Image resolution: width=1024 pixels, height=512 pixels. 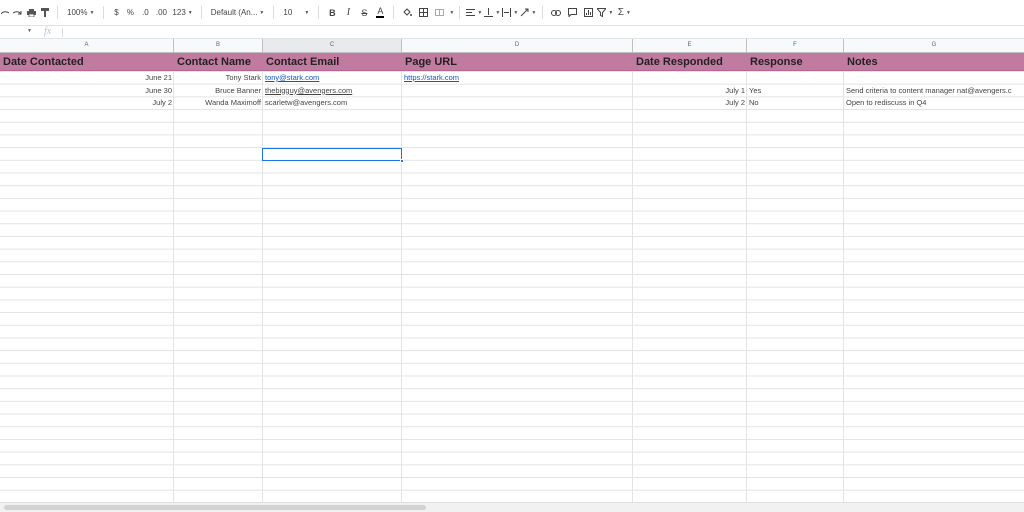 I want to click on redo-icon, so click(x=17, y=13).